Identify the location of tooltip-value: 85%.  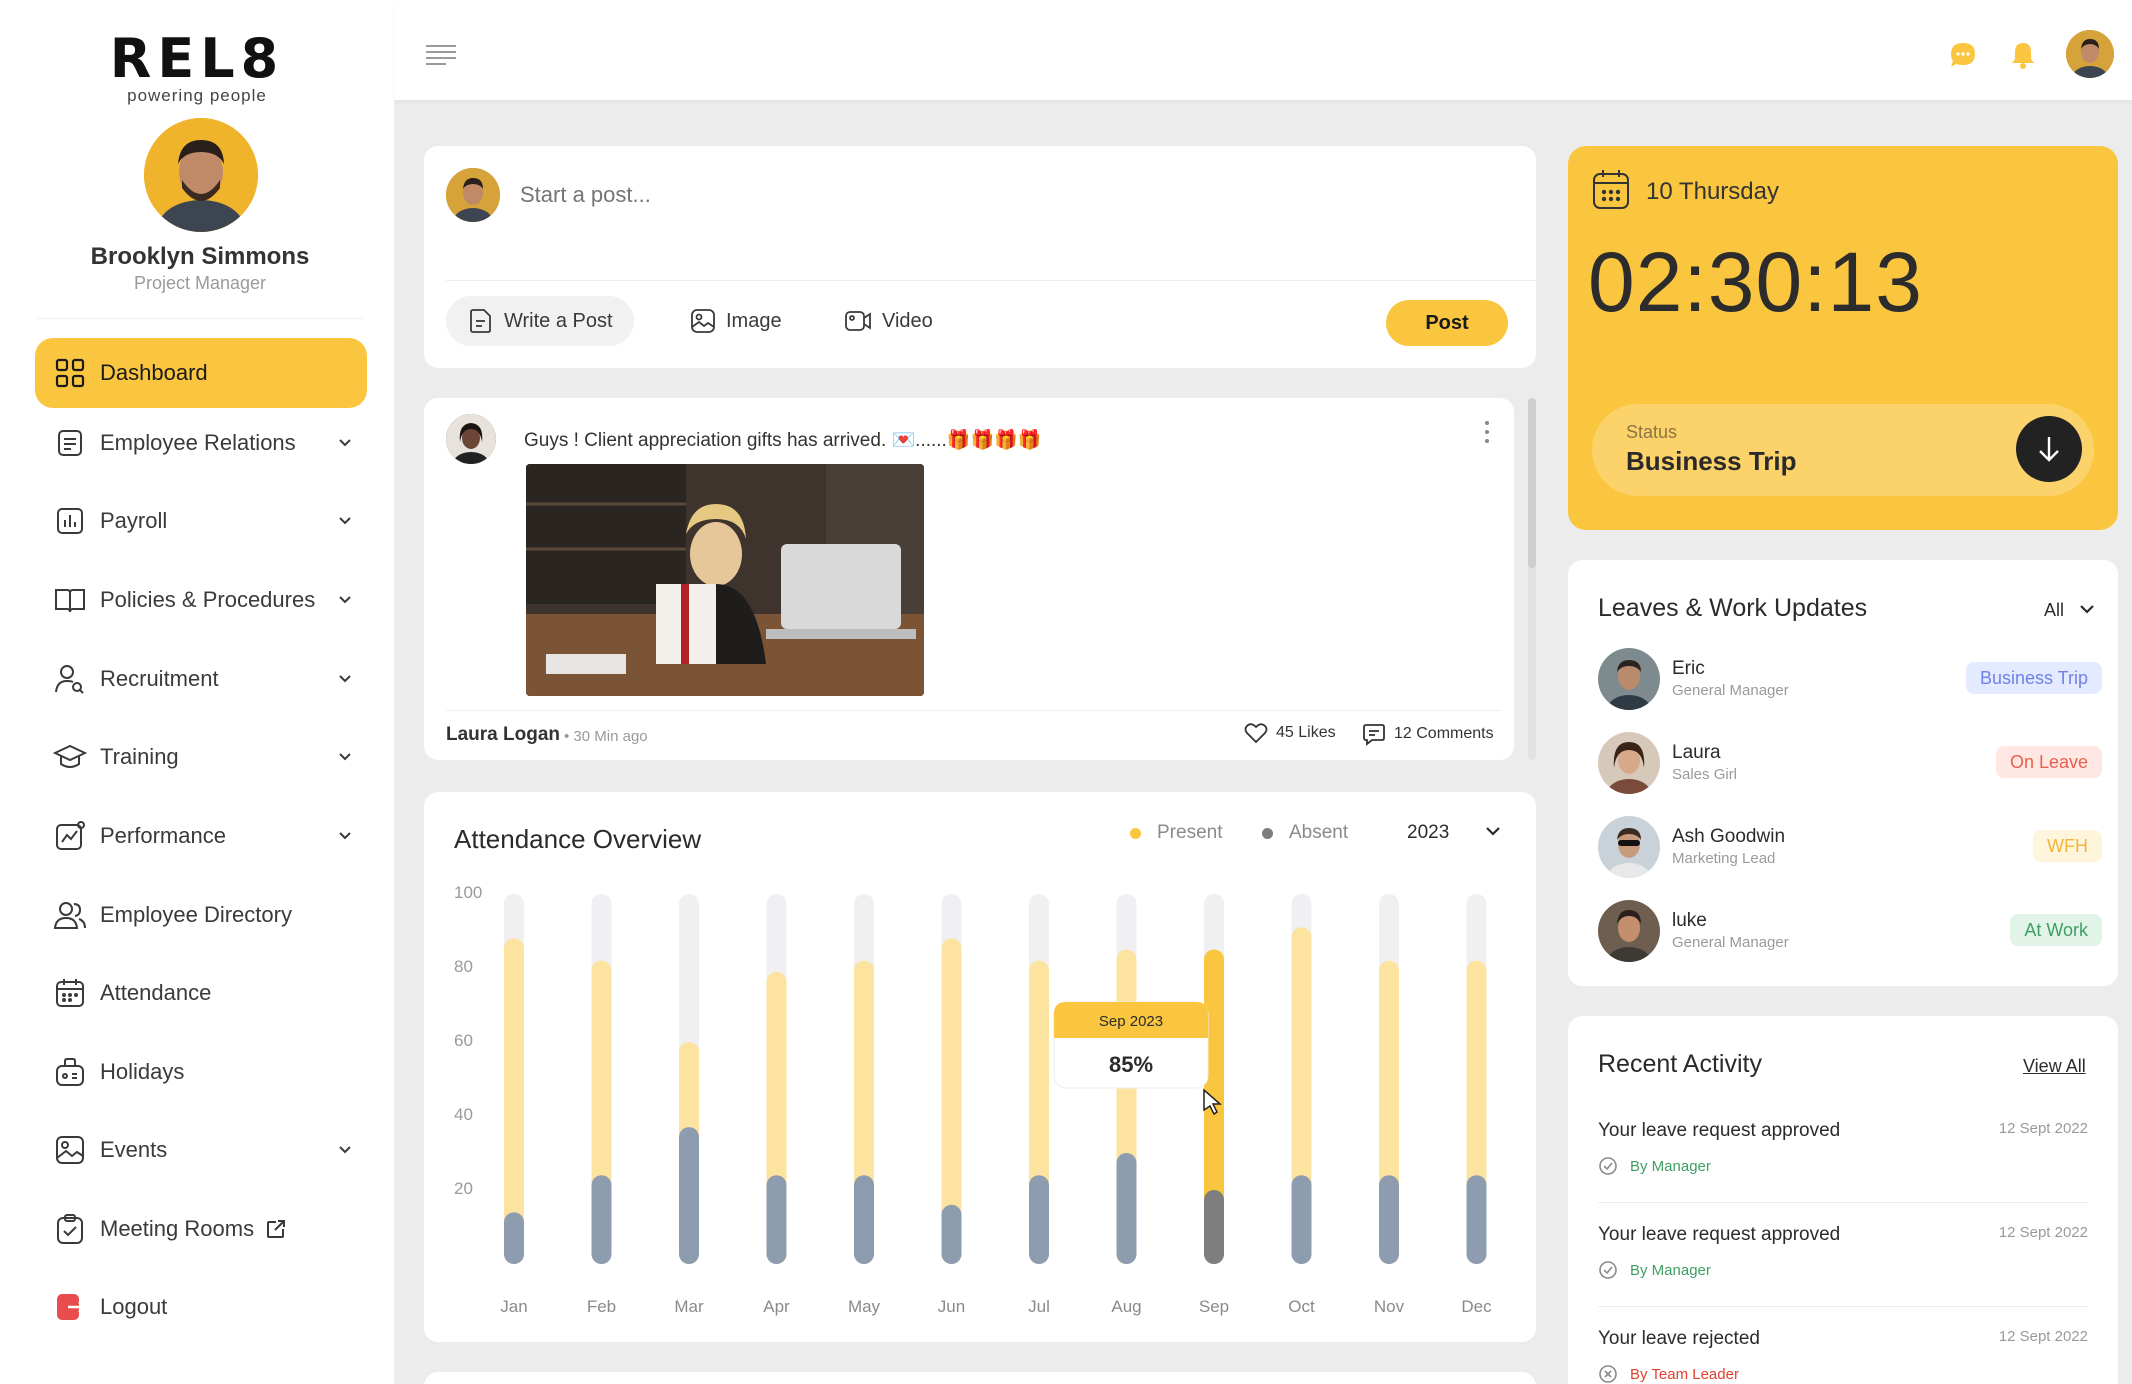
(1131, 1064).